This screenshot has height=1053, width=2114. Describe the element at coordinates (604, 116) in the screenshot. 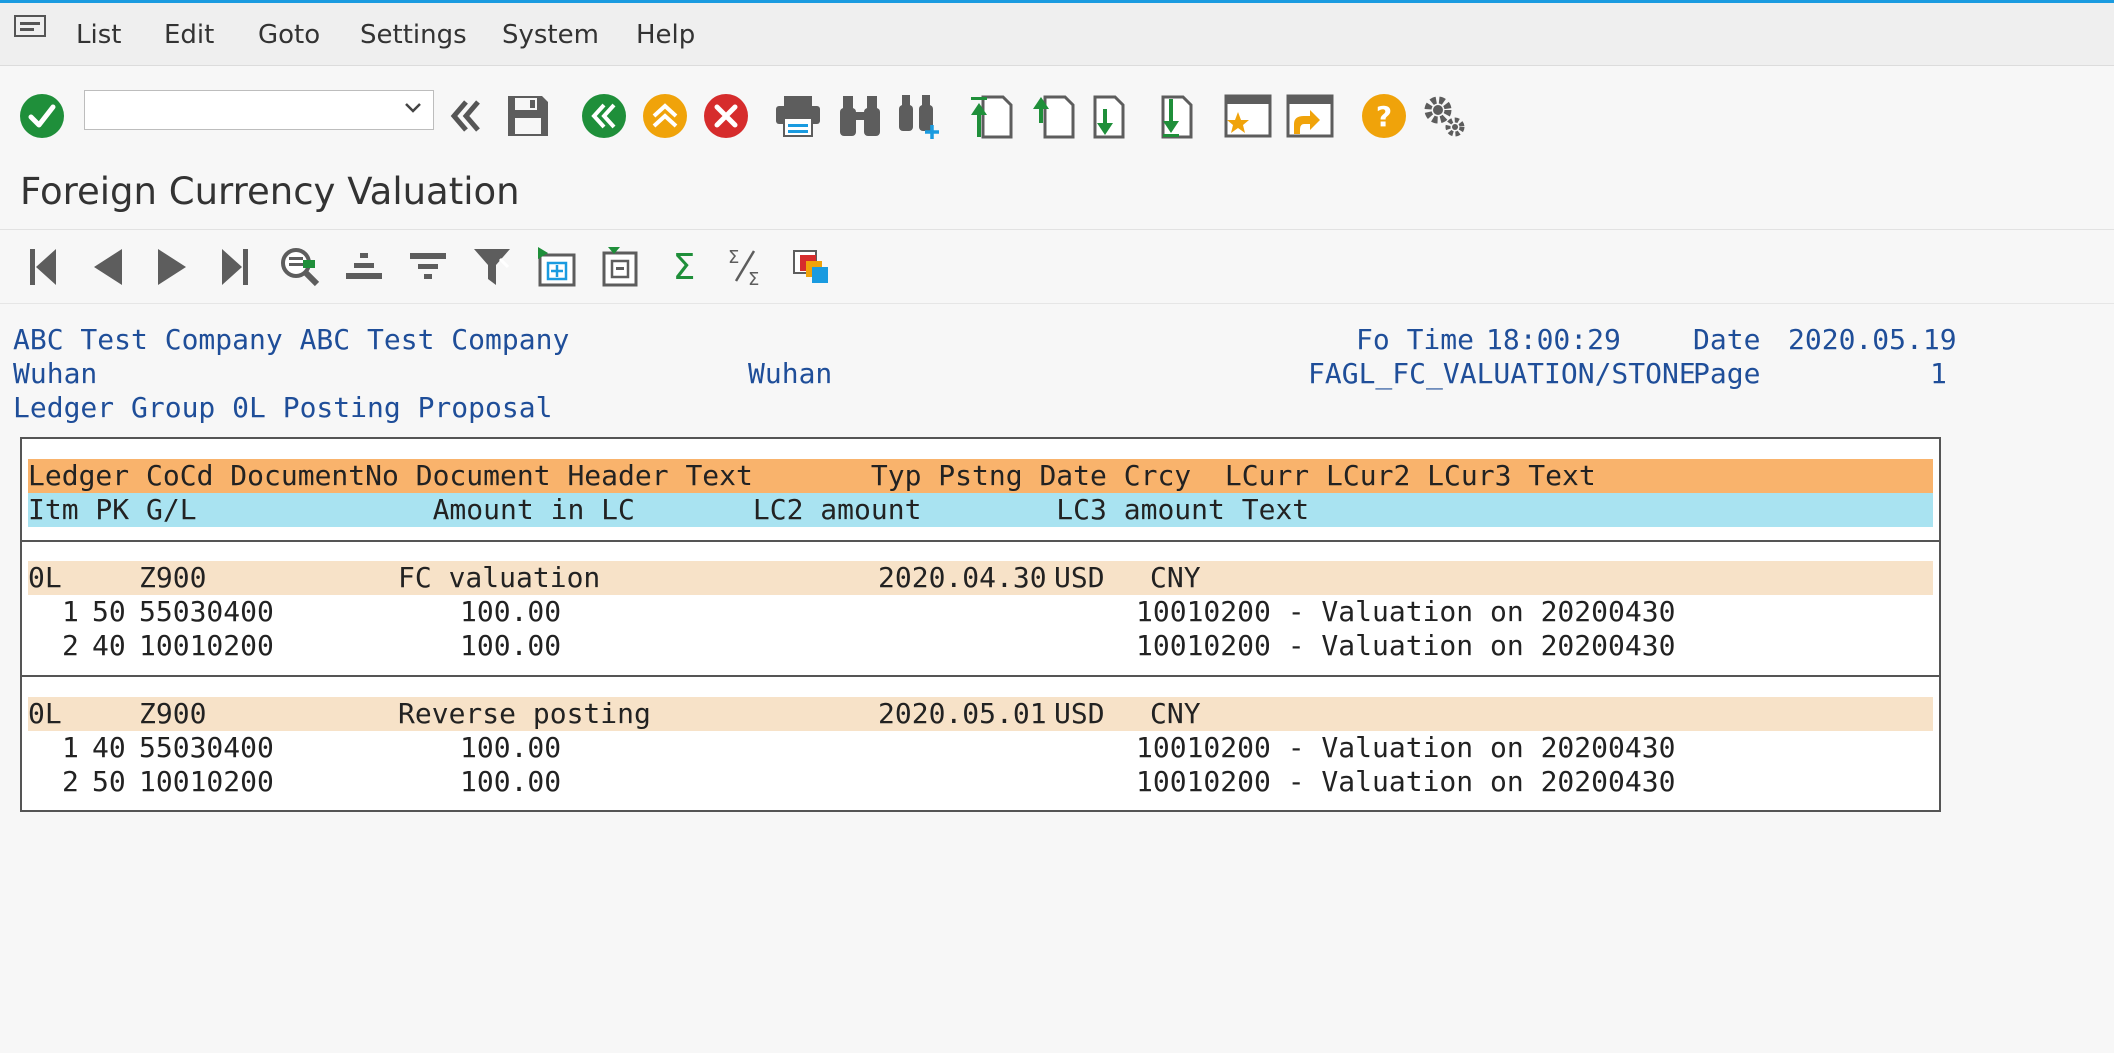

I see `back-icon` at that location.